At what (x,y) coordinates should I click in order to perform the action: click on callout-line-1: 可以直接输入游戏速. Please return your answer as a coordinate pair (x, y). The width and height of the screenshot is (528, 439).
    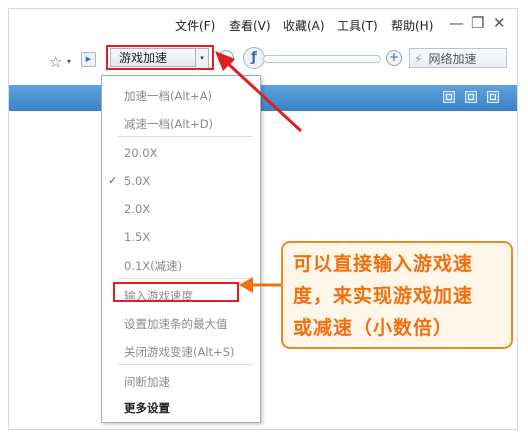
    Looking at the image, I should click on (383, 264).